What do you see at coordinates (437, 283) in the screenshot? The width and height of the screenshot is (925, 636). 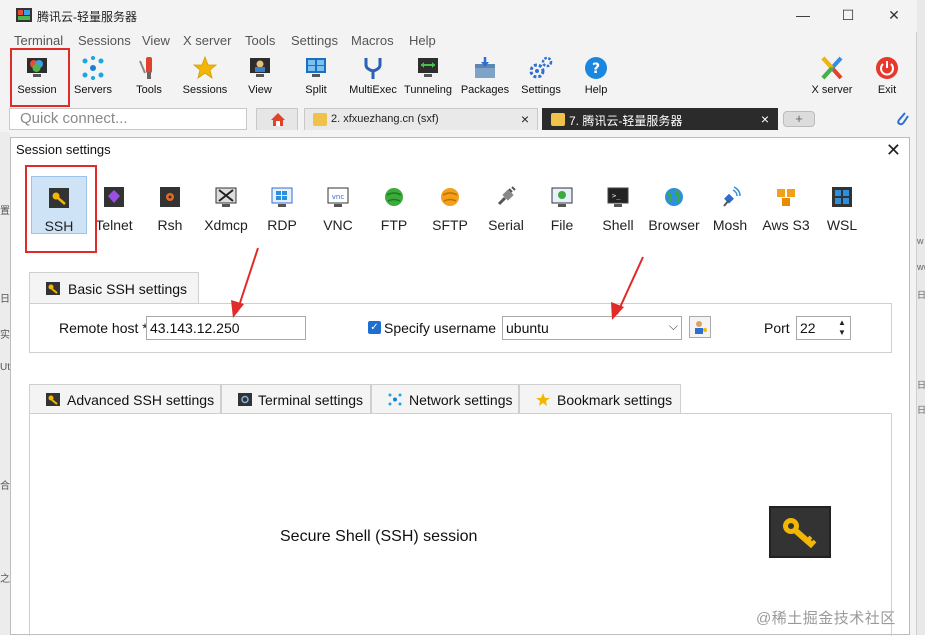 I see `annotation-arrows` at bounding box center [437, 283].